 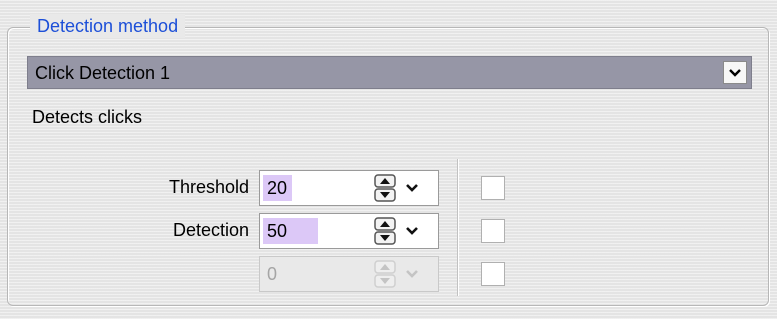 I want to click on detection-method-dropdown-button, so click(x=735, y=72).